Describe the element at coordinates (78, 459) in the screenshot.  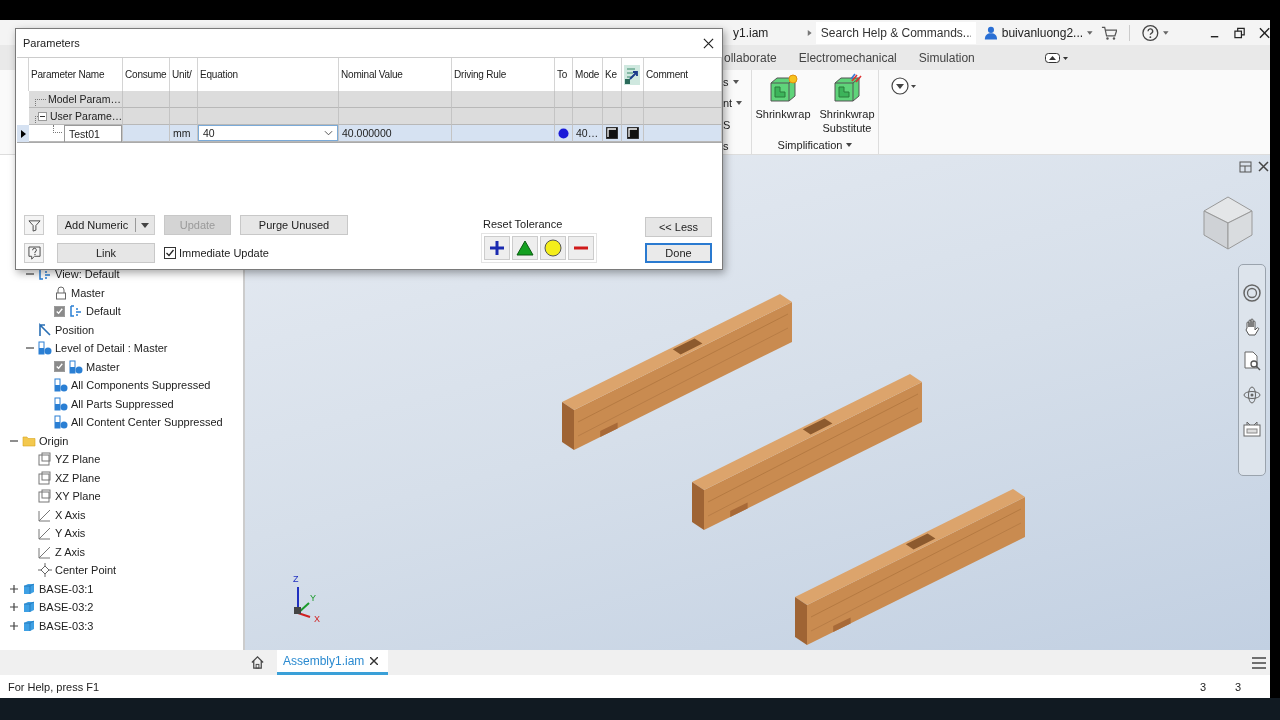
I see `tree-item: YZ Plane` at that location.